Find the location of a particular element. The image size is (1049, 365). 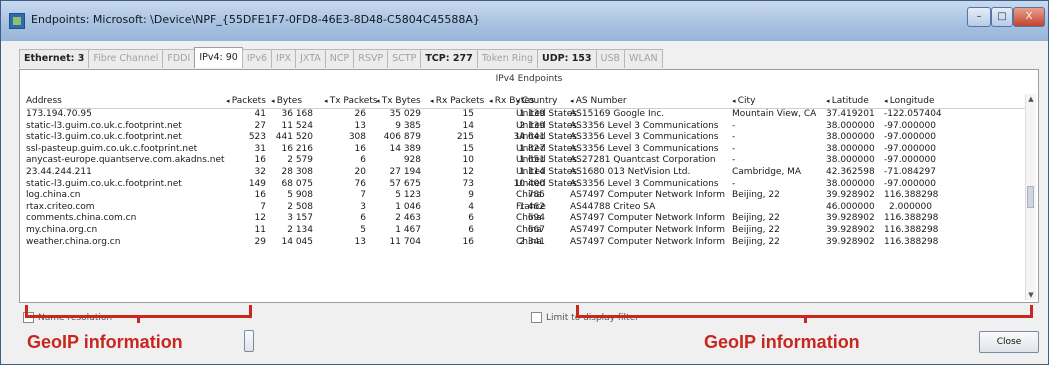

cell-address: static-l3.guim.co.uk.c.footprint.net is located at coordinates (104, 137).